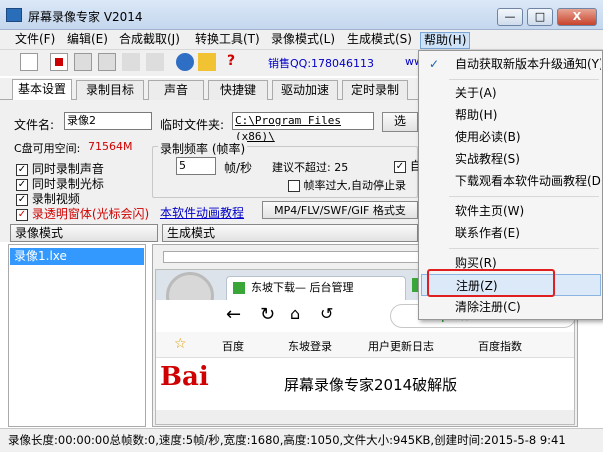  I want to click on filename-input: 录像2, so click(108, 121).